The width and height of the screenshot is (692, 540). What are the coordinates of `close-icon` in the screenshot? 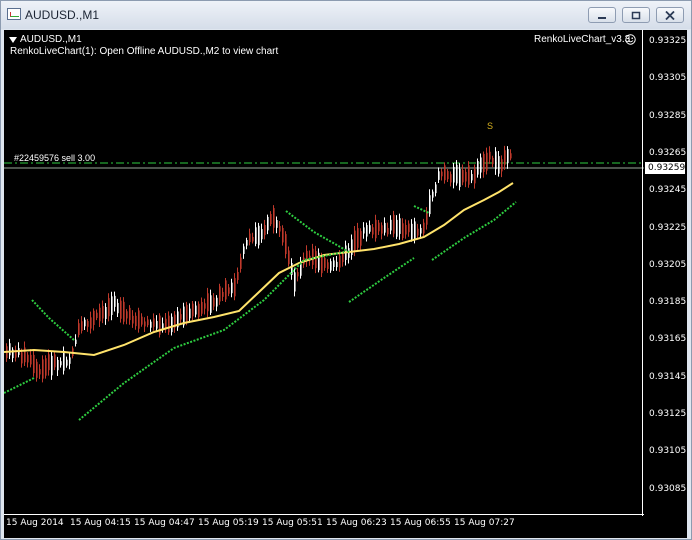 It's located at (670, 15).